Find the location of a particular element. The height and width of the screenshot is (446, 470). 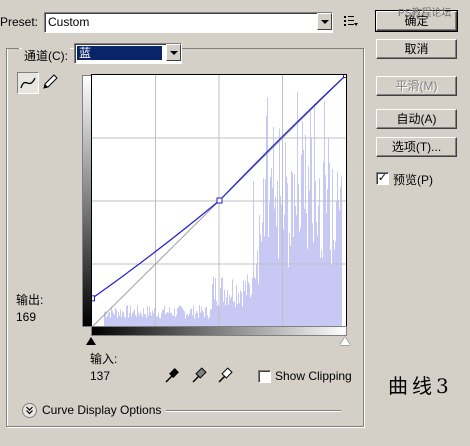

curve-display-options-label: Curve Display Options is located at coordinates (101, 410).